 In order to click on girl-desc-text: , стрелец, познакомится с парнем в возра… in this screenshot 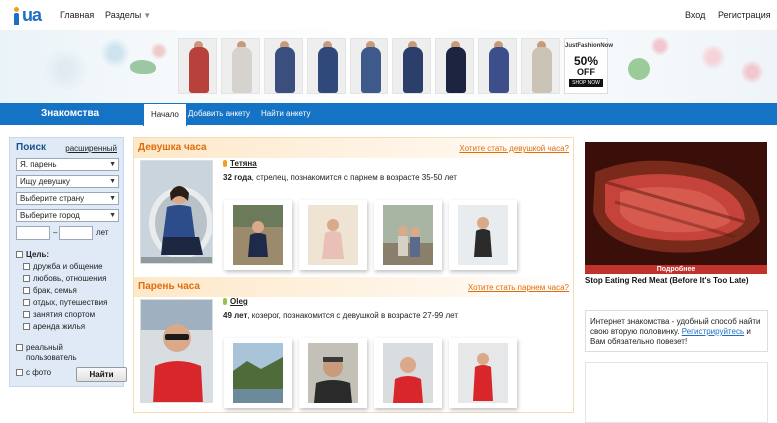, I will do `click(354, 177)`.